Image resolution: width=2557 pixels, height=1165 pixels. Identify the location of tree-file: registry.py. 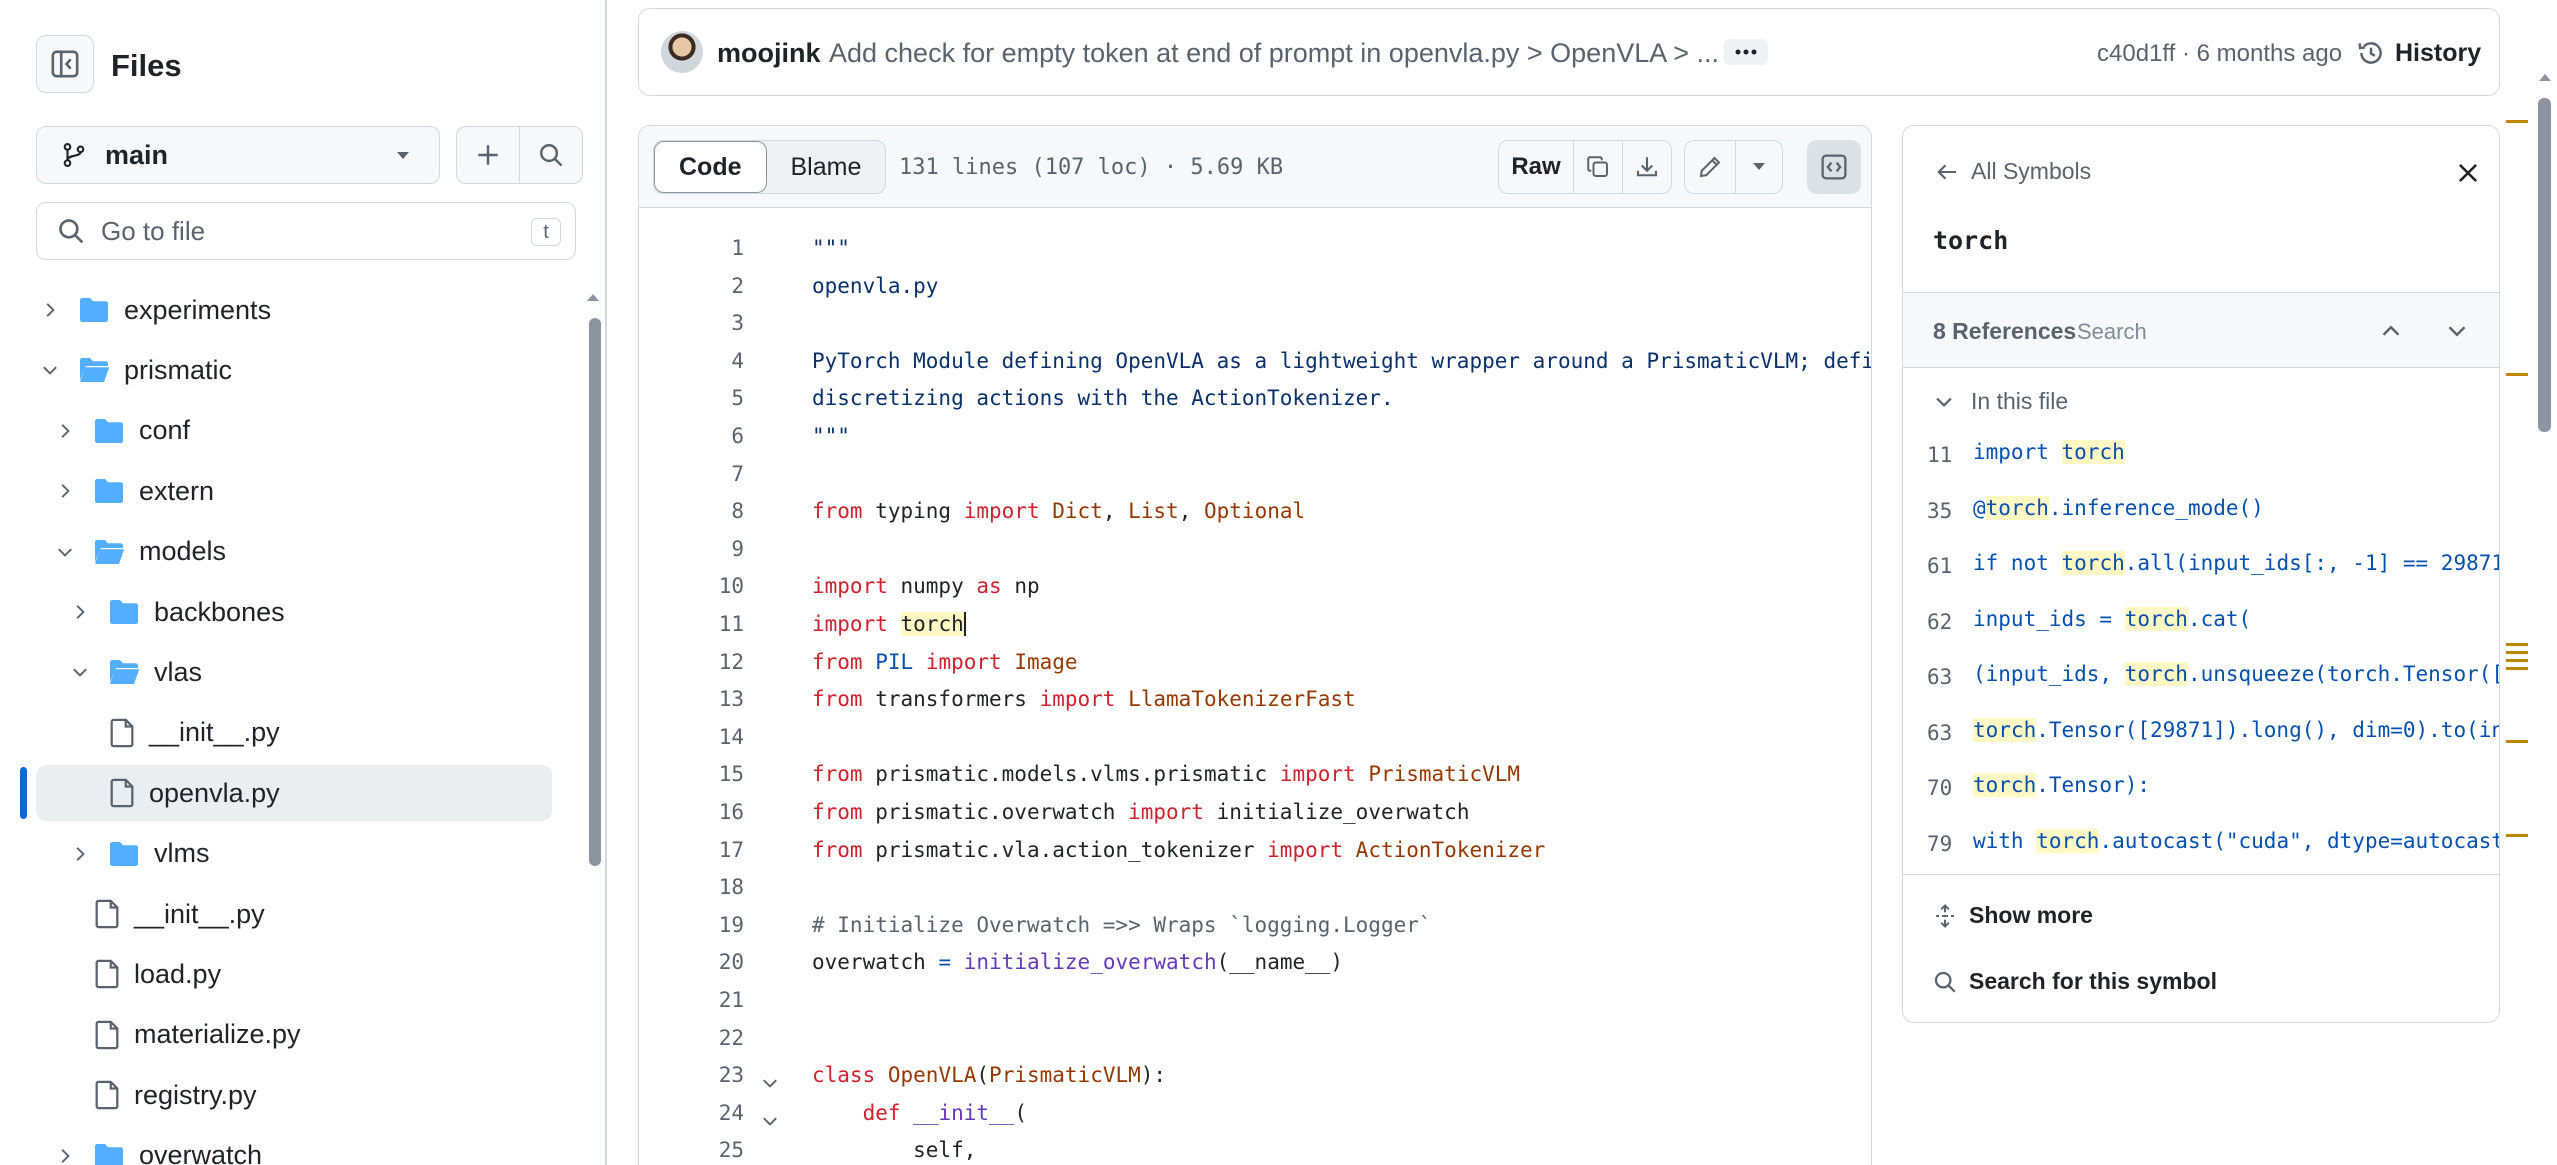
(294, 1095).